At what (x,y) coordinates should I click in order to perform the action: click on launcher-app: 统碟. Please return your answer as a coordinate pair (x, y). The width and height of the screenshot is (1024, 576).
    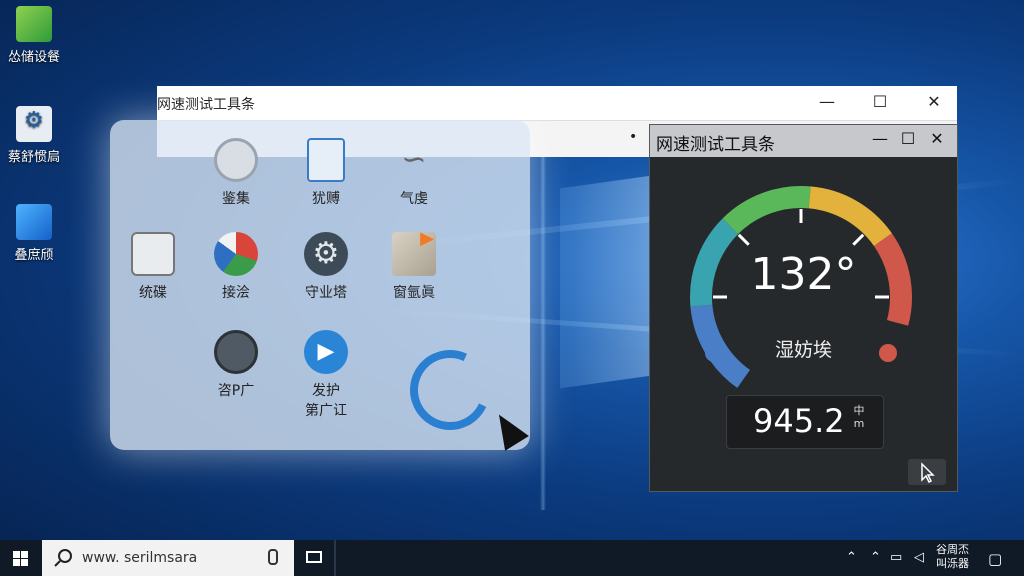
    Looking at the image, I should click on (153, 267).